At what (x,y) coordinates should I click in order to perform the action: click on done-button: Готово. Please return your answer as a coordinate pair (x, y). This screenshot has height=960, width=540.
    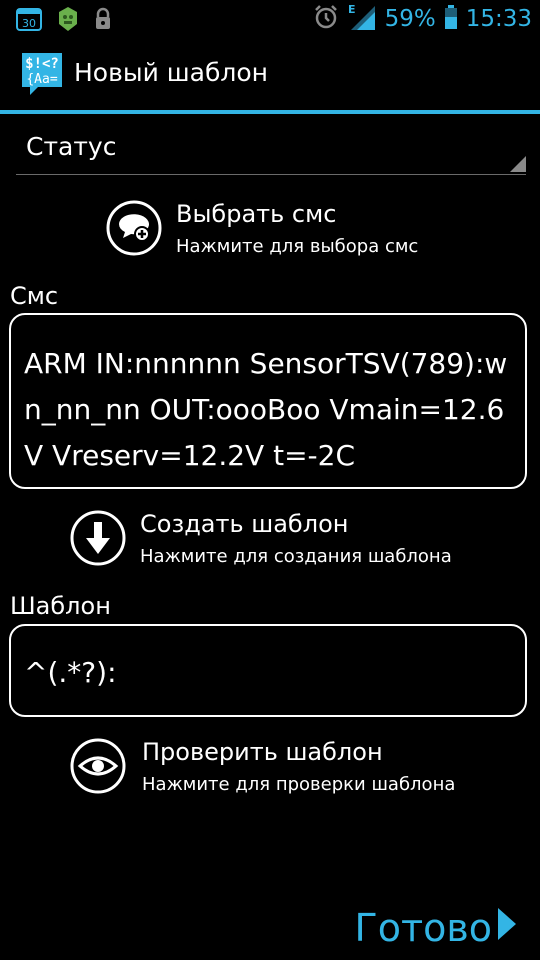
    Looking at the image, I should click on (435, 928).